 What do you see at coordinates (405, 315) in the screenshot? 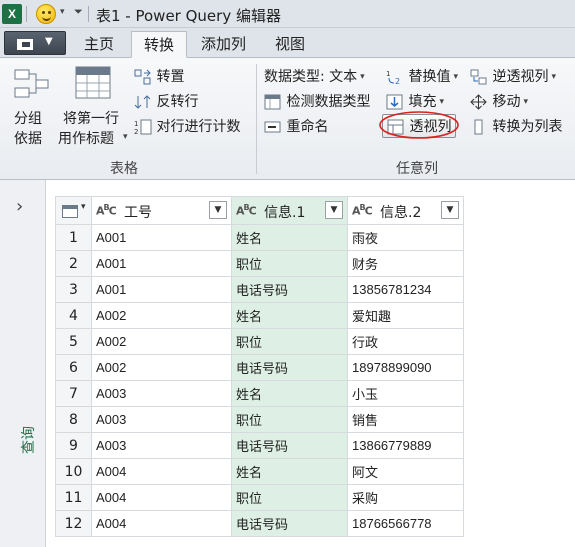
I see `info2-cell: 爱知趣` at bounding box center [405, 315].